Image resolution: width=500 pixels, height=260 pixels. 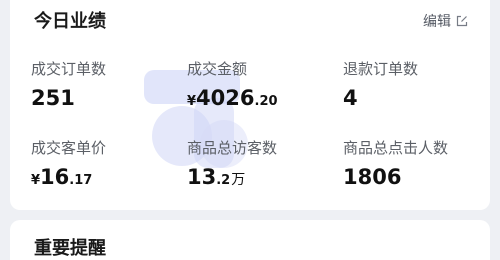 What do you see at coordinates (381, 69) in the screenshot?
I see `metric-label: 退款订单数` at bounding box center [381, 69].